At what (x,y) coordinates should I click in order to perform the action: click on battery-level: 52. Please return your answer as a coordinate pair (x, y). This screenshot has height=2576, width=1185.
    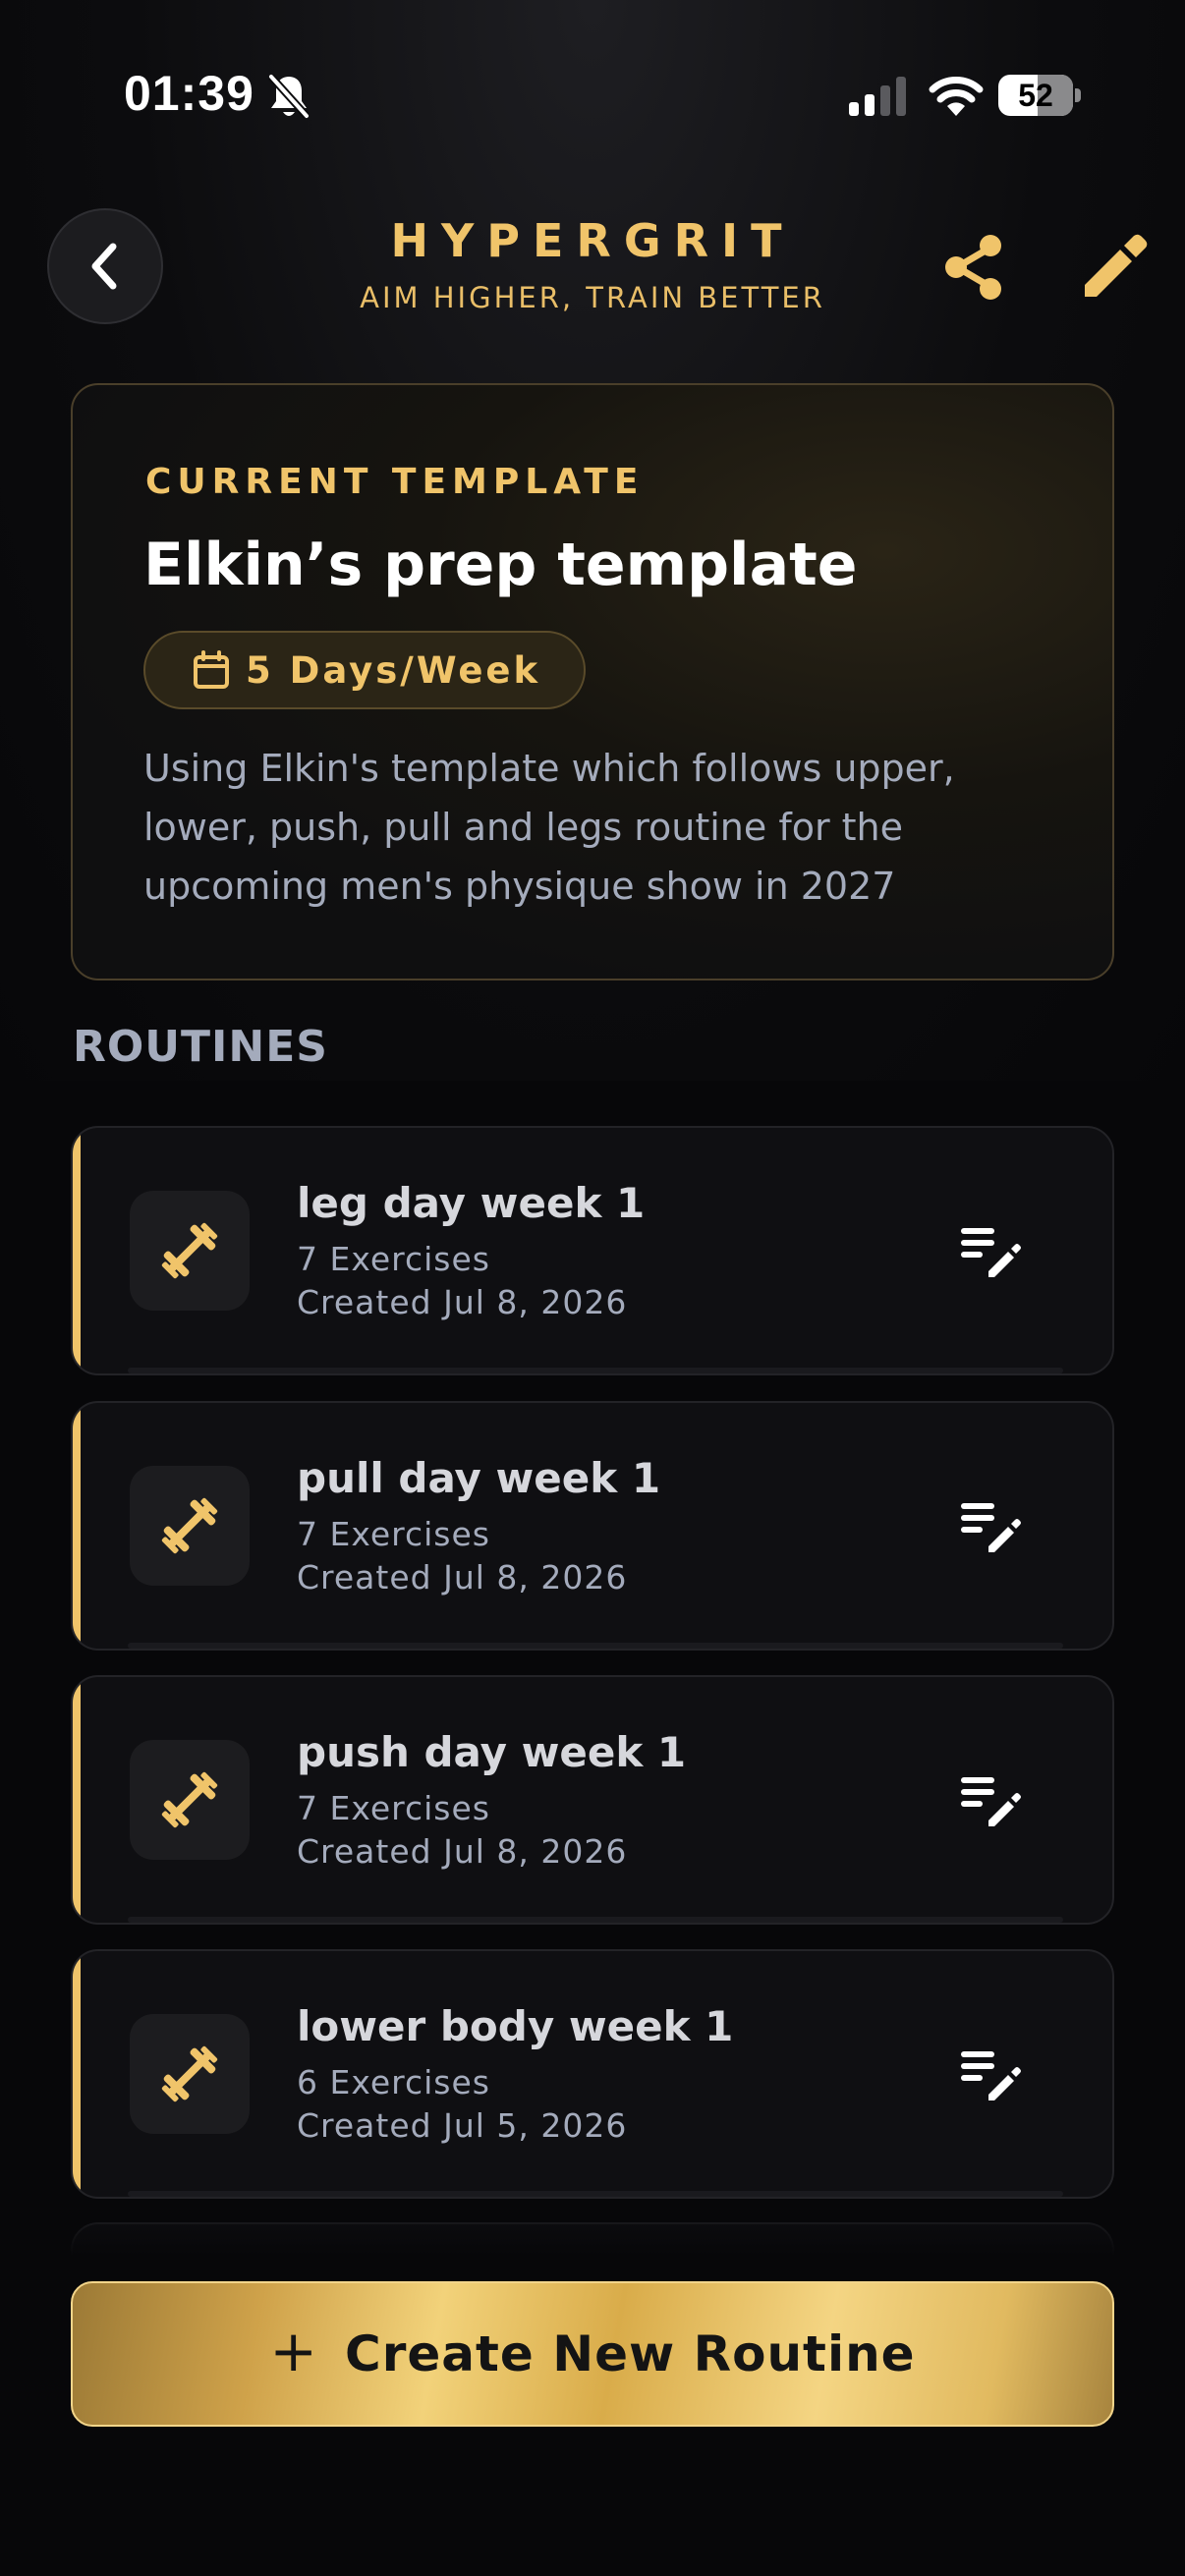
    Looking at the image, I should click on (1035, 95).